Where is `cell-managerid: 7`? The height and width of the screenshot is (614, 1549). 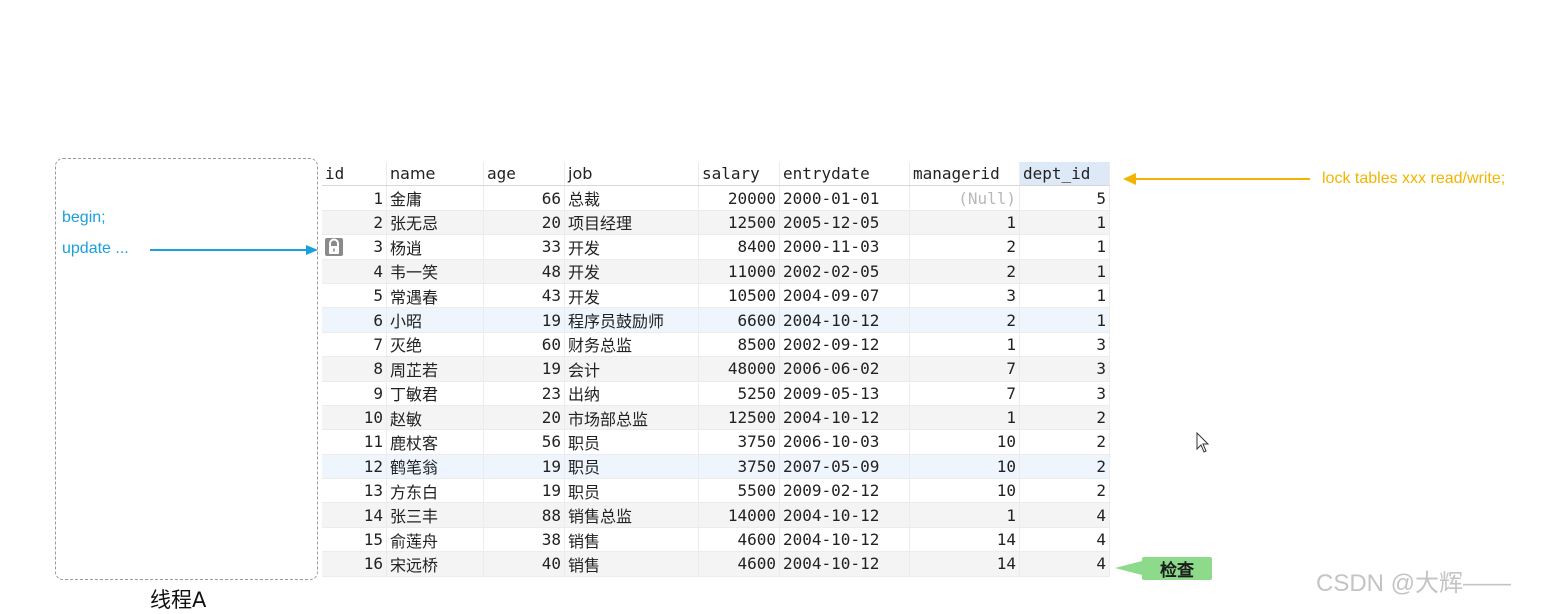 cell-managerid: 7 is located at coordinates (965, 369).